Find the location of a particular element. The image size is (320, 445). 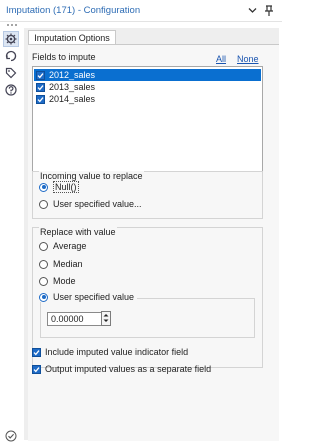

select-none-link: None is located at coordinates (248, 59).